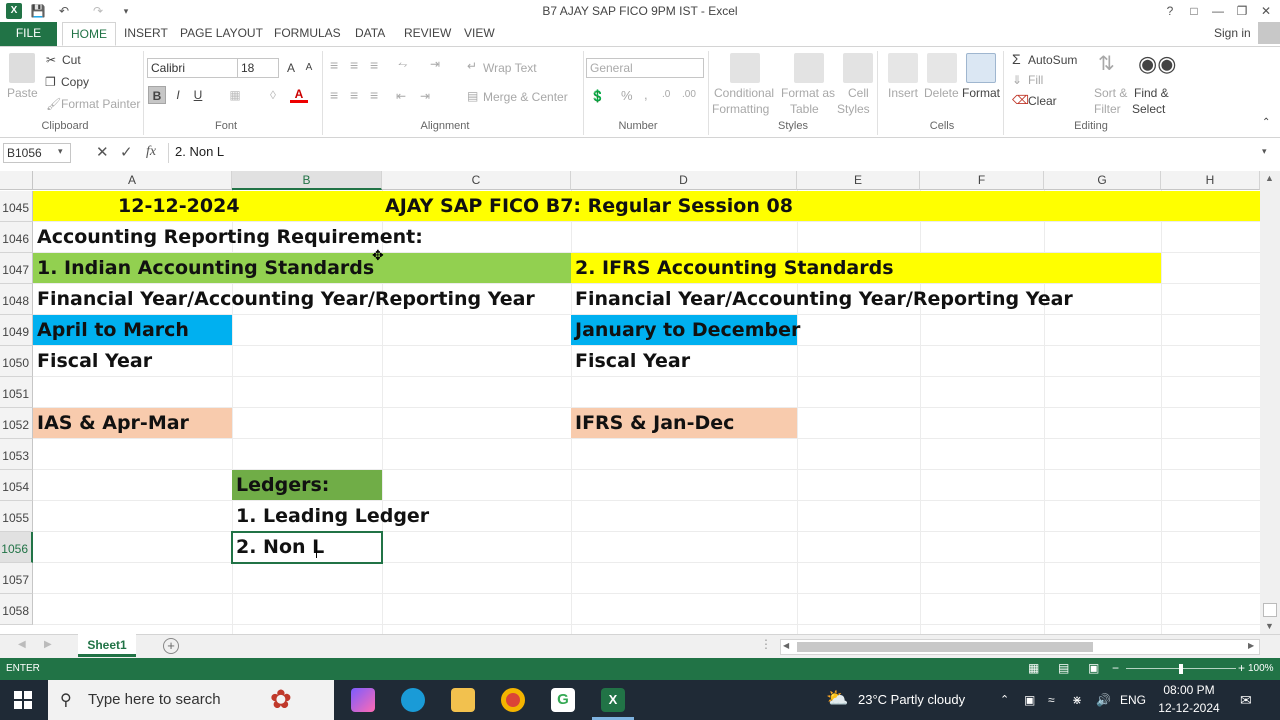  Describe the element at coordinates (1020, 647) in the screenshot. I see `horizontal-scrollbar: ◀ ▶` at that location.